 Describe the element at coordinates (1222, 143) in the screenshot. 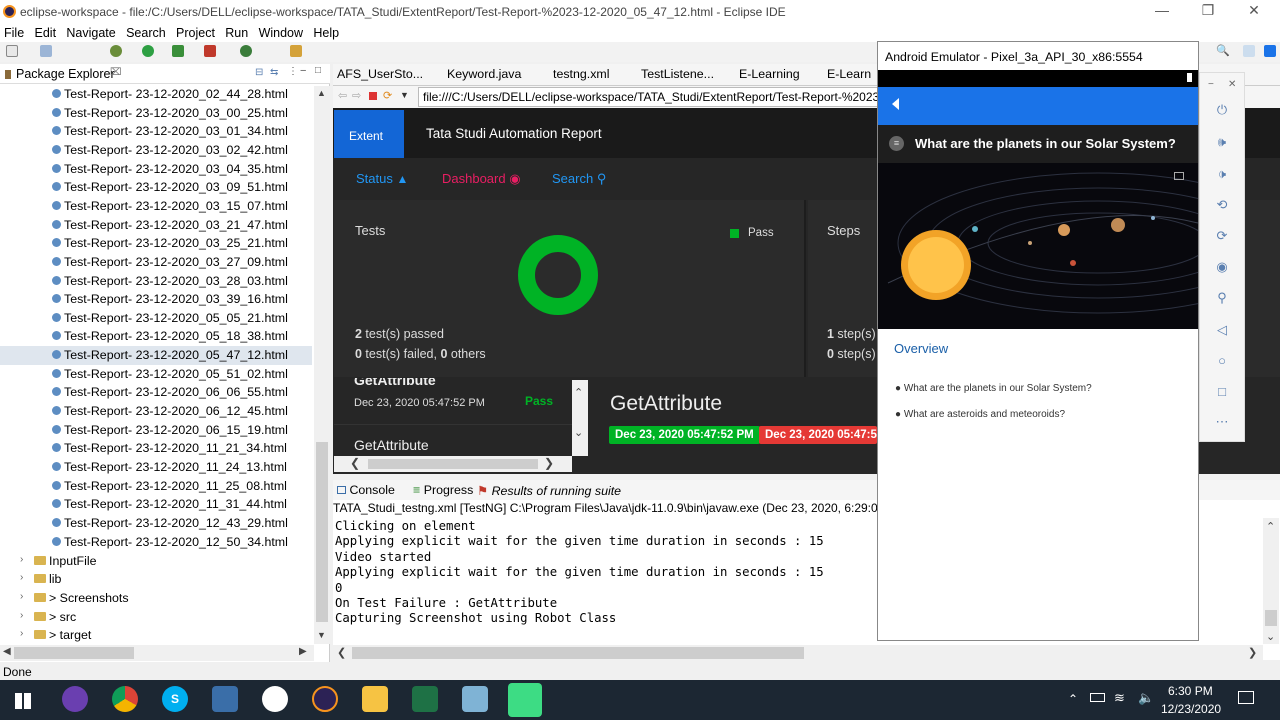

I see `volume-up-icon: 🕪` at that location.